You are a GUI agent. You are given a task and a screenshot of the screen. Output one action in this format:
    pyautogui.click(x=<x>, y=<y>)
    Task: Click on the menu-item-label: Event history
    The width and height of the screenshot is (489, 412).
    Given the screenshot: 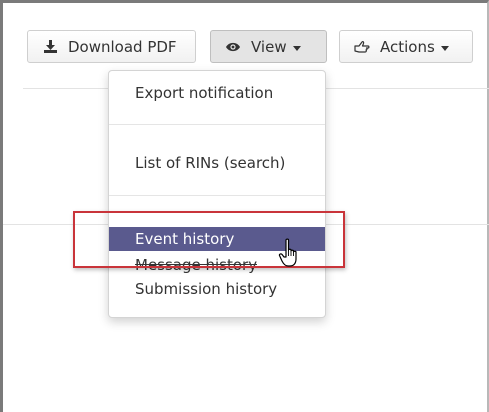 What is the action you would take?
    pyautogui.click(x=185, y=239)
    